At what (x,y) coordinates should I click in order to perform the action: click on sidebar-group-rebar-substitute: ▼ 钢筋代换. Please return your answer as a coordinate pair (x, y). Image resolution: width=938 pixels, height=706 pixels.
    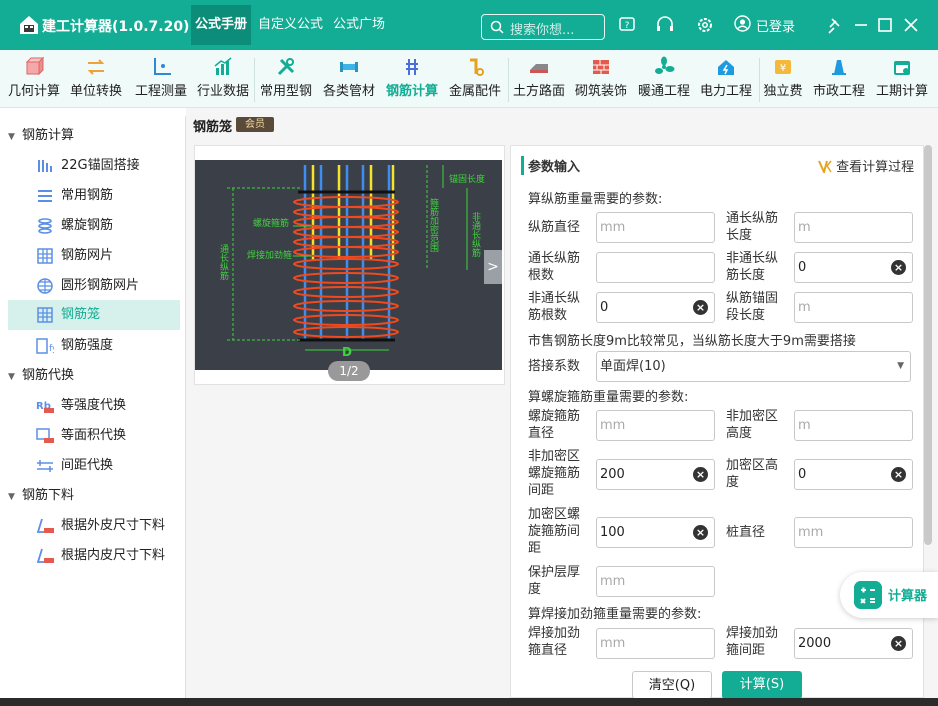
    Looking at the image, I should click on (41, 376).